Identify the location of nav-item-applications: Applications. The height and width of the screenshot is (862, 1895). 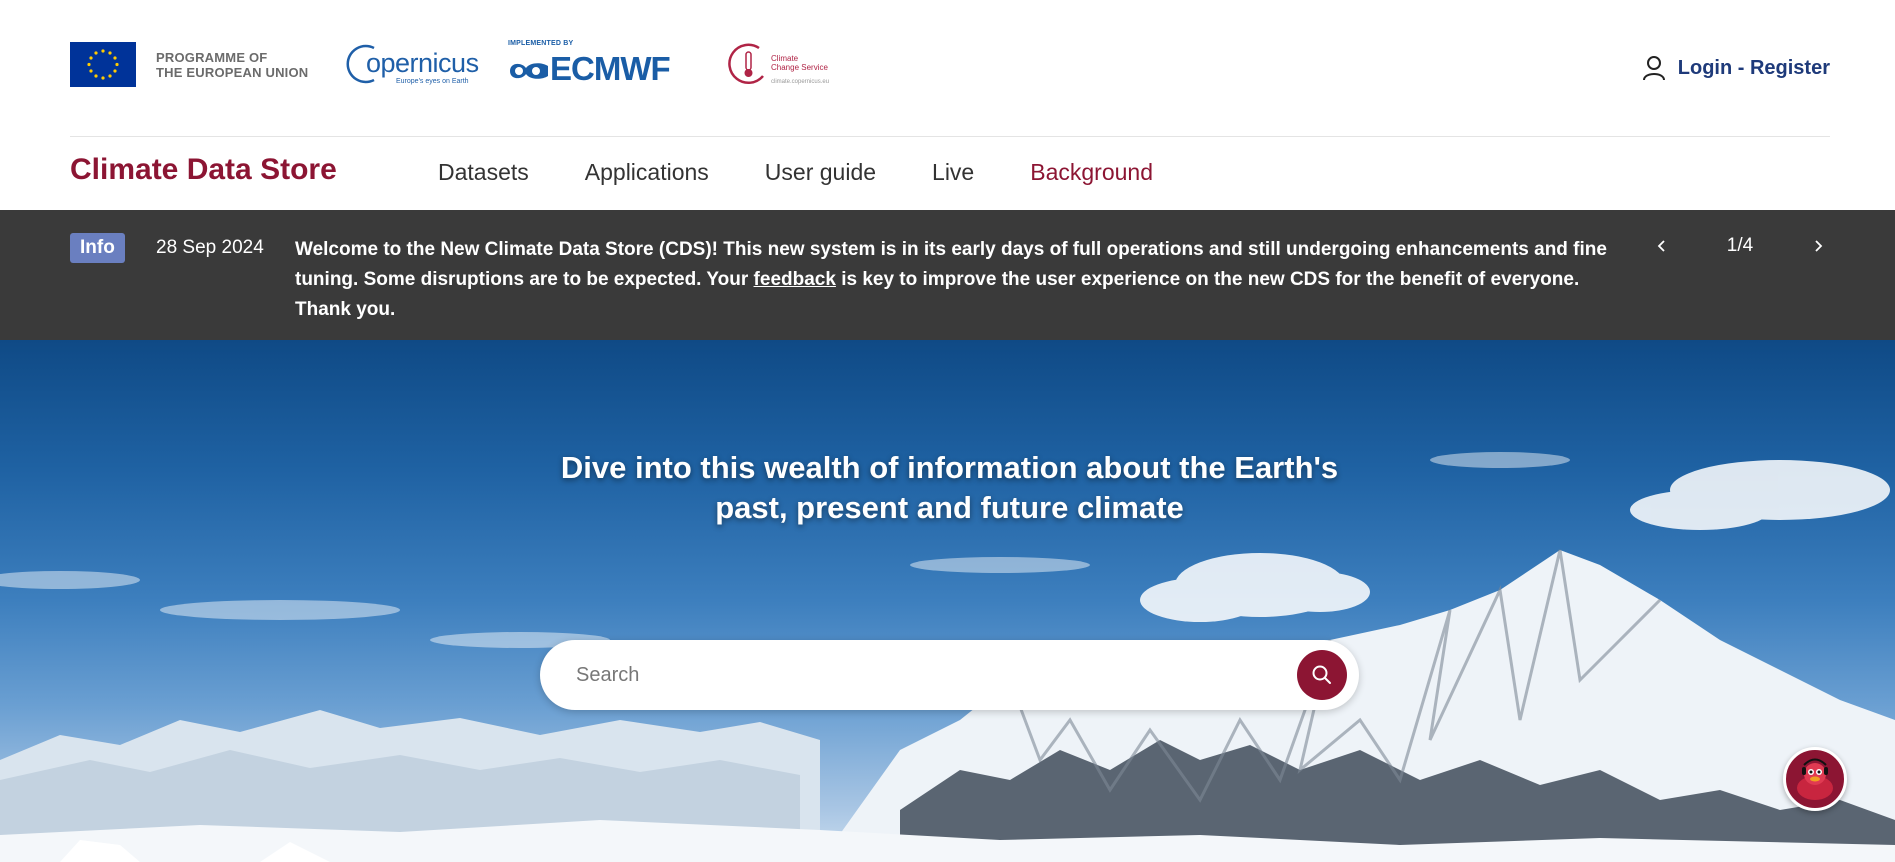
(647, 172).